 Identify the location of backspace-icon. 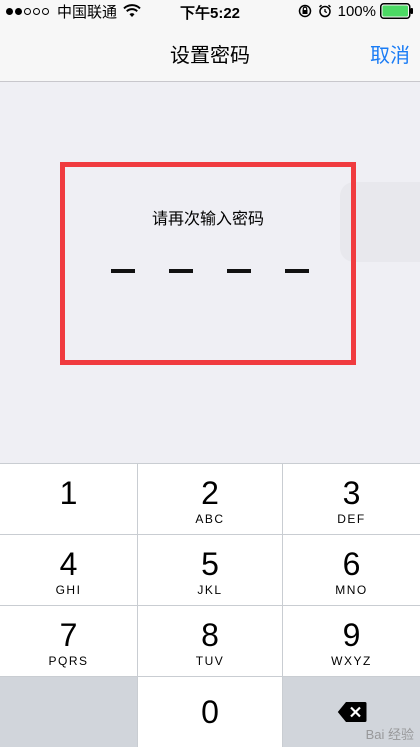
(351, 712).